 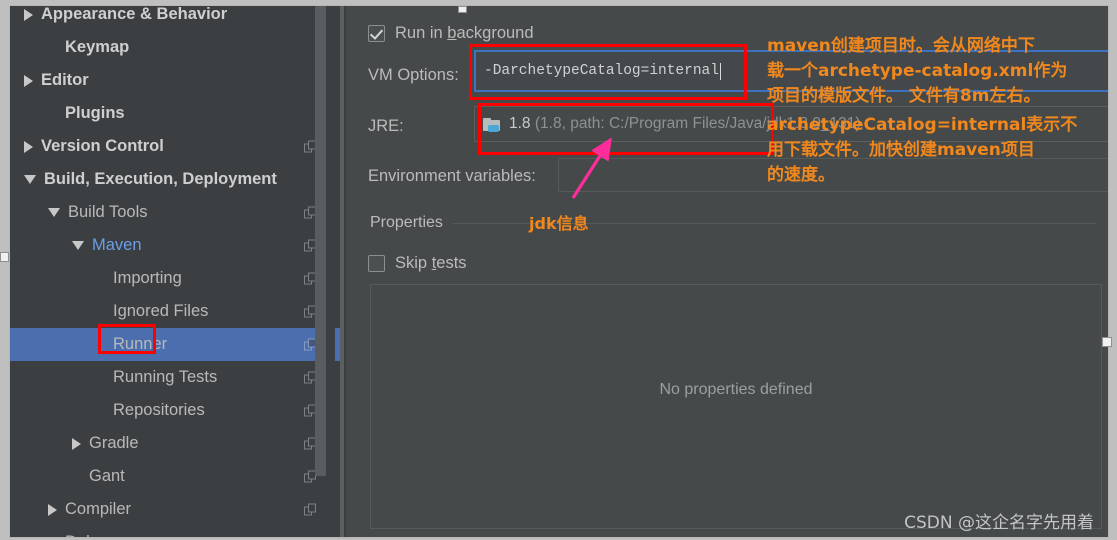 I want to click on window-resize-handle-right, so click(x=1107, y=342).